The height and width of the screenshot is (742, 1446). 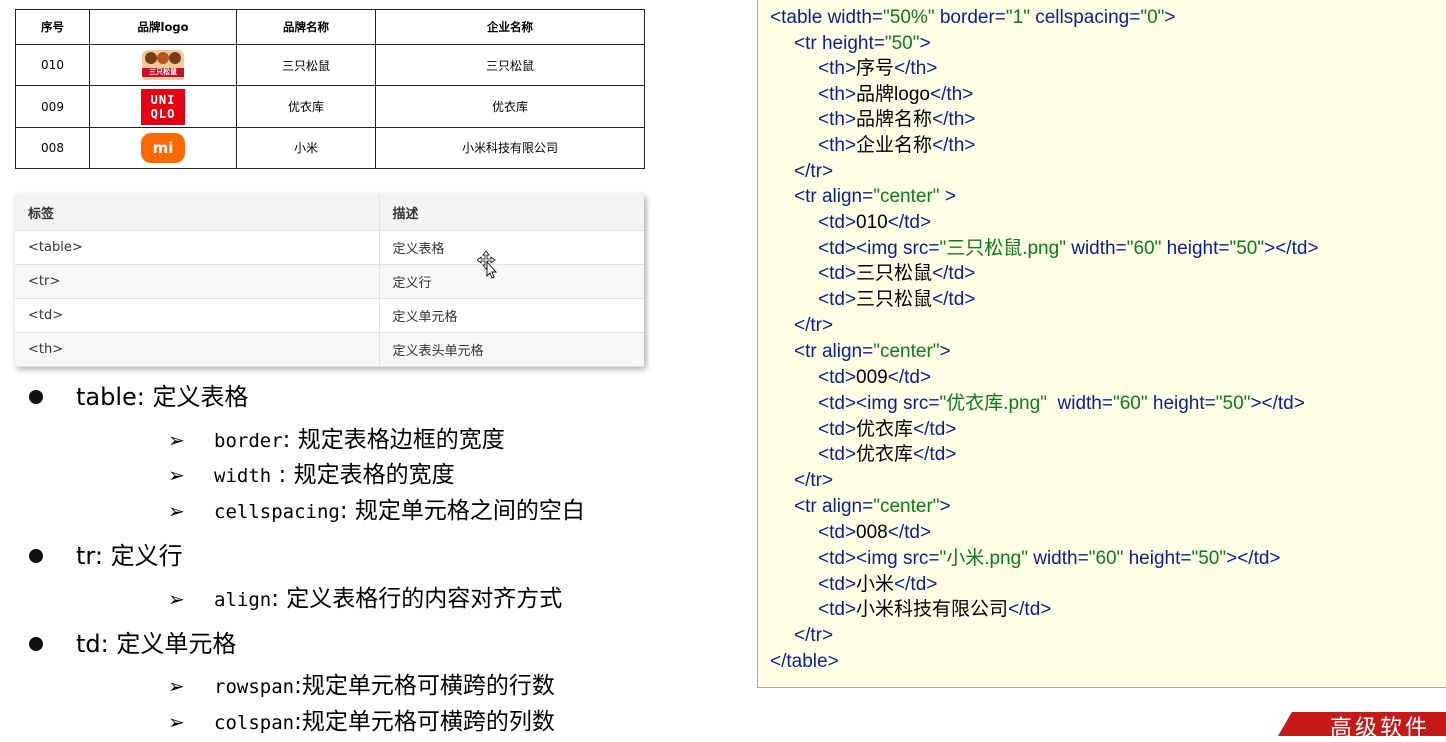 I want to click on cell-tag: <tr>, so click(x=197, y=281).